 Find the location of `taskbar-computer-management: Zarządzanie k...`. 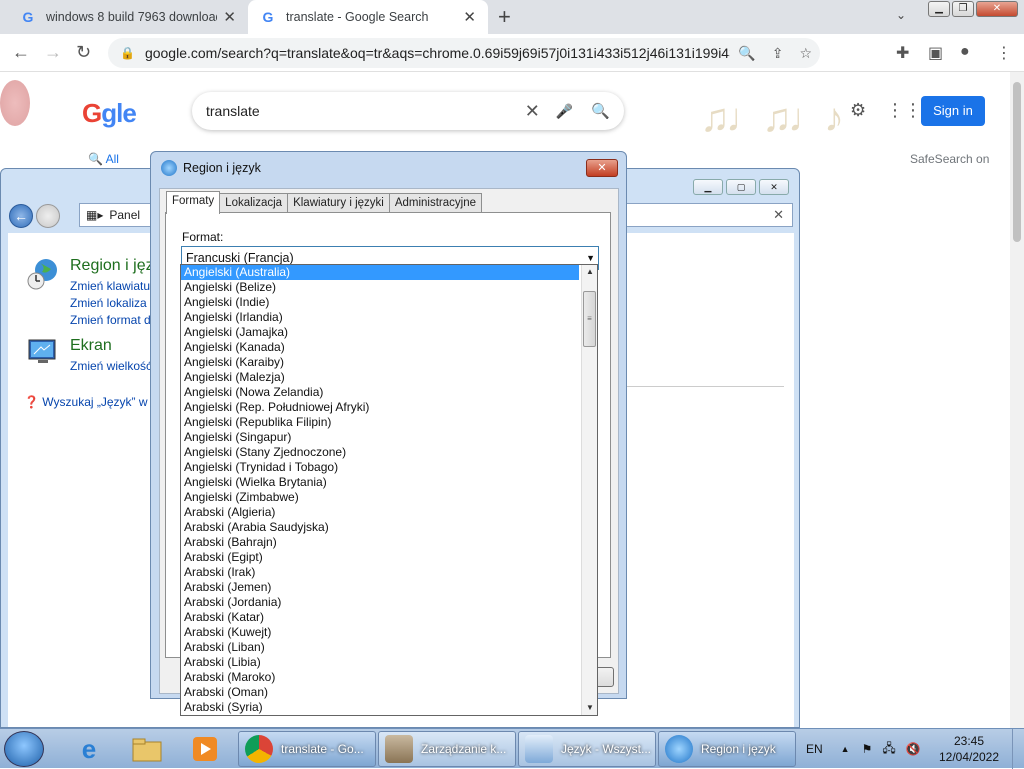

taskbar-computer-management: Zarządzanie k... is located at coordinates (447, 749).